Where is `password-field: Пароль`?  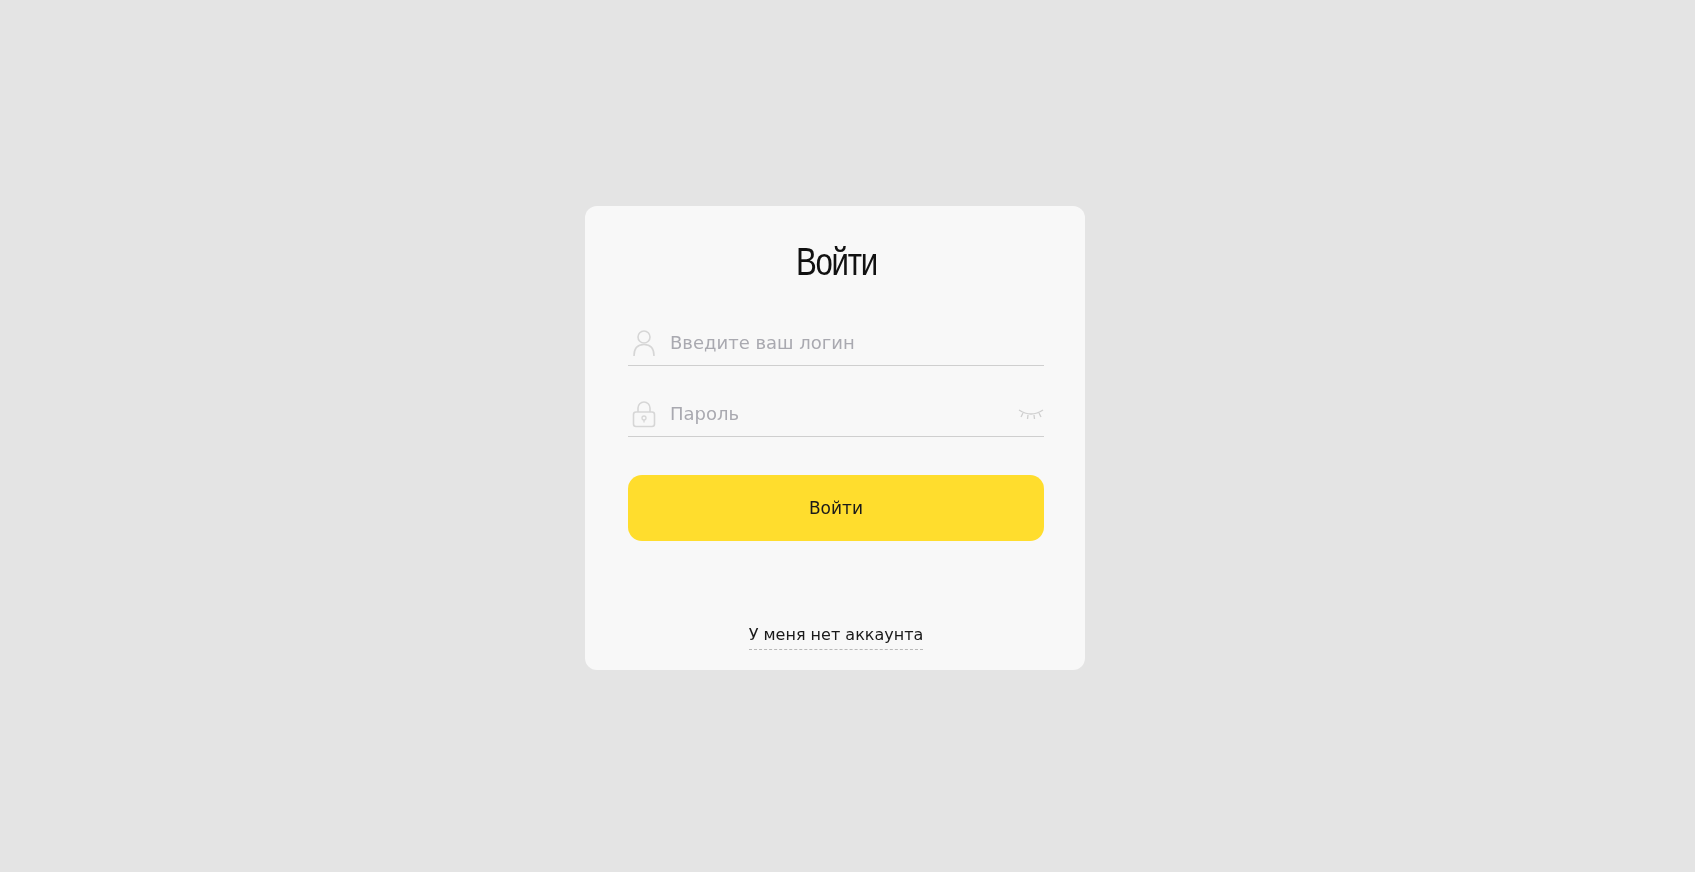 password-field: Пароль is located at coordinates (837, 413).